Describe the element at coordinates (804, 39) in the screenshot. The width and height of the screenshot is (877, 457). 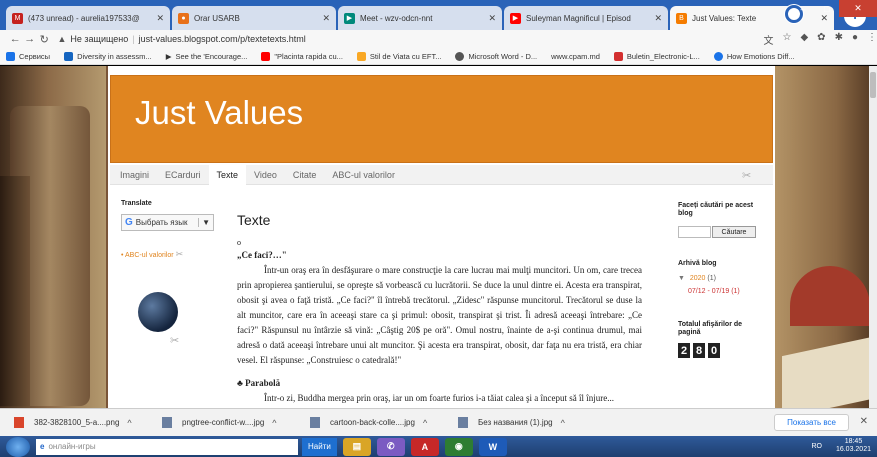
I see `extension-icon: ◆` at that location.